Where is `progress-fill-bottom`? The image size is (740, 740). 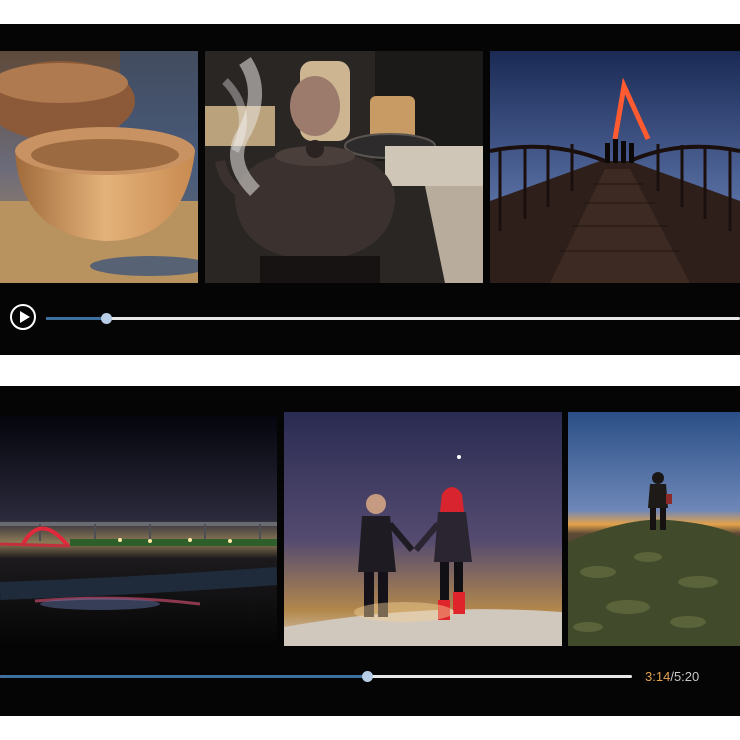
progress-fill-bottom is located at coordinates (183, 676).